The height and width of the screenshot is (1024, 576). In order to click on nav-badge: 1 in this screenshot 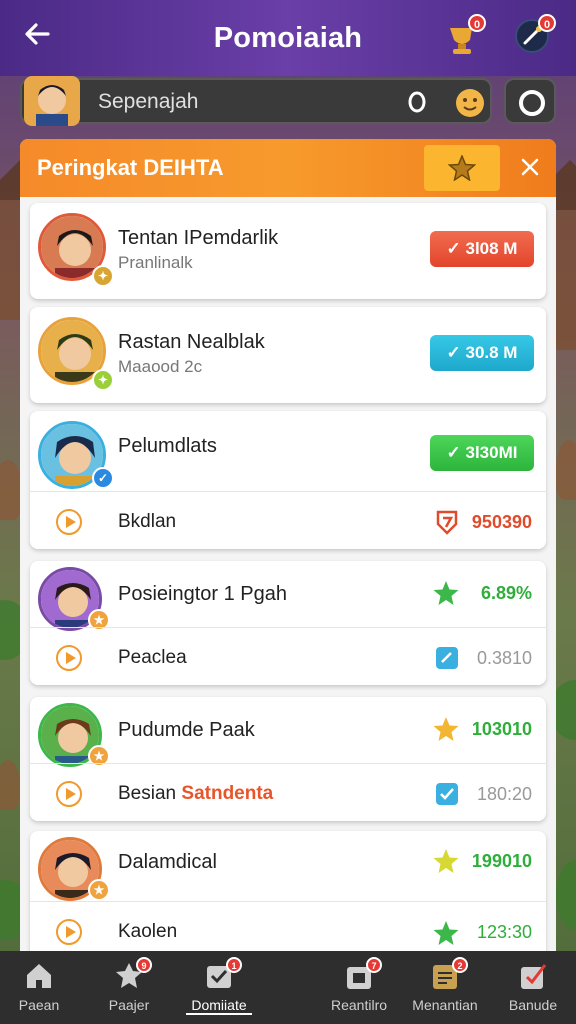, I will do `click(234, 965)`.